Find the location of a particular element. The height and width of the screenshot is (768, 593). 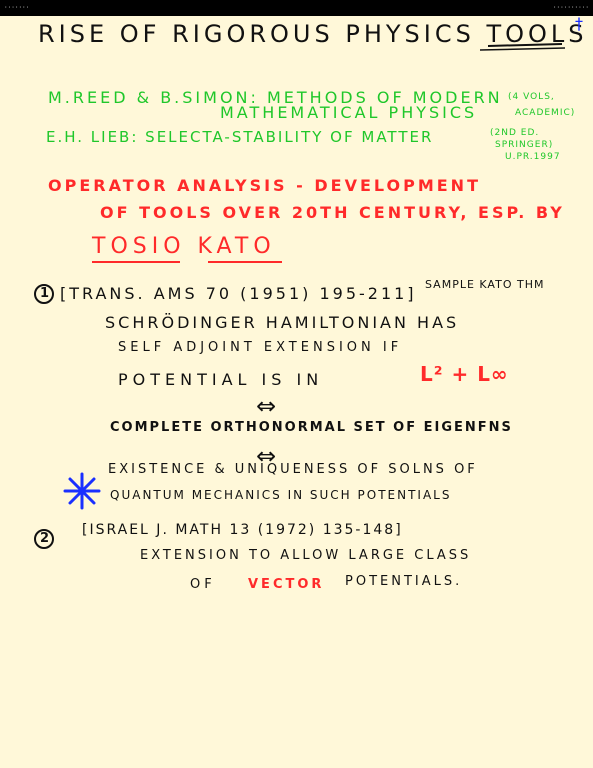

item1-sample: SAMPLE KATO THM is located at coordinates (485, 284).